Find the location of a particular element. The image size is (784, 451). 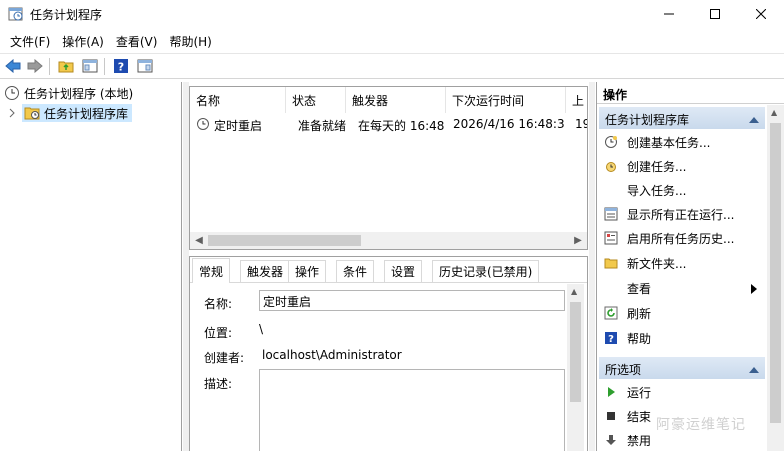

tree-root: 任务计划程序 (本地) is located at coordinates (89, 93).